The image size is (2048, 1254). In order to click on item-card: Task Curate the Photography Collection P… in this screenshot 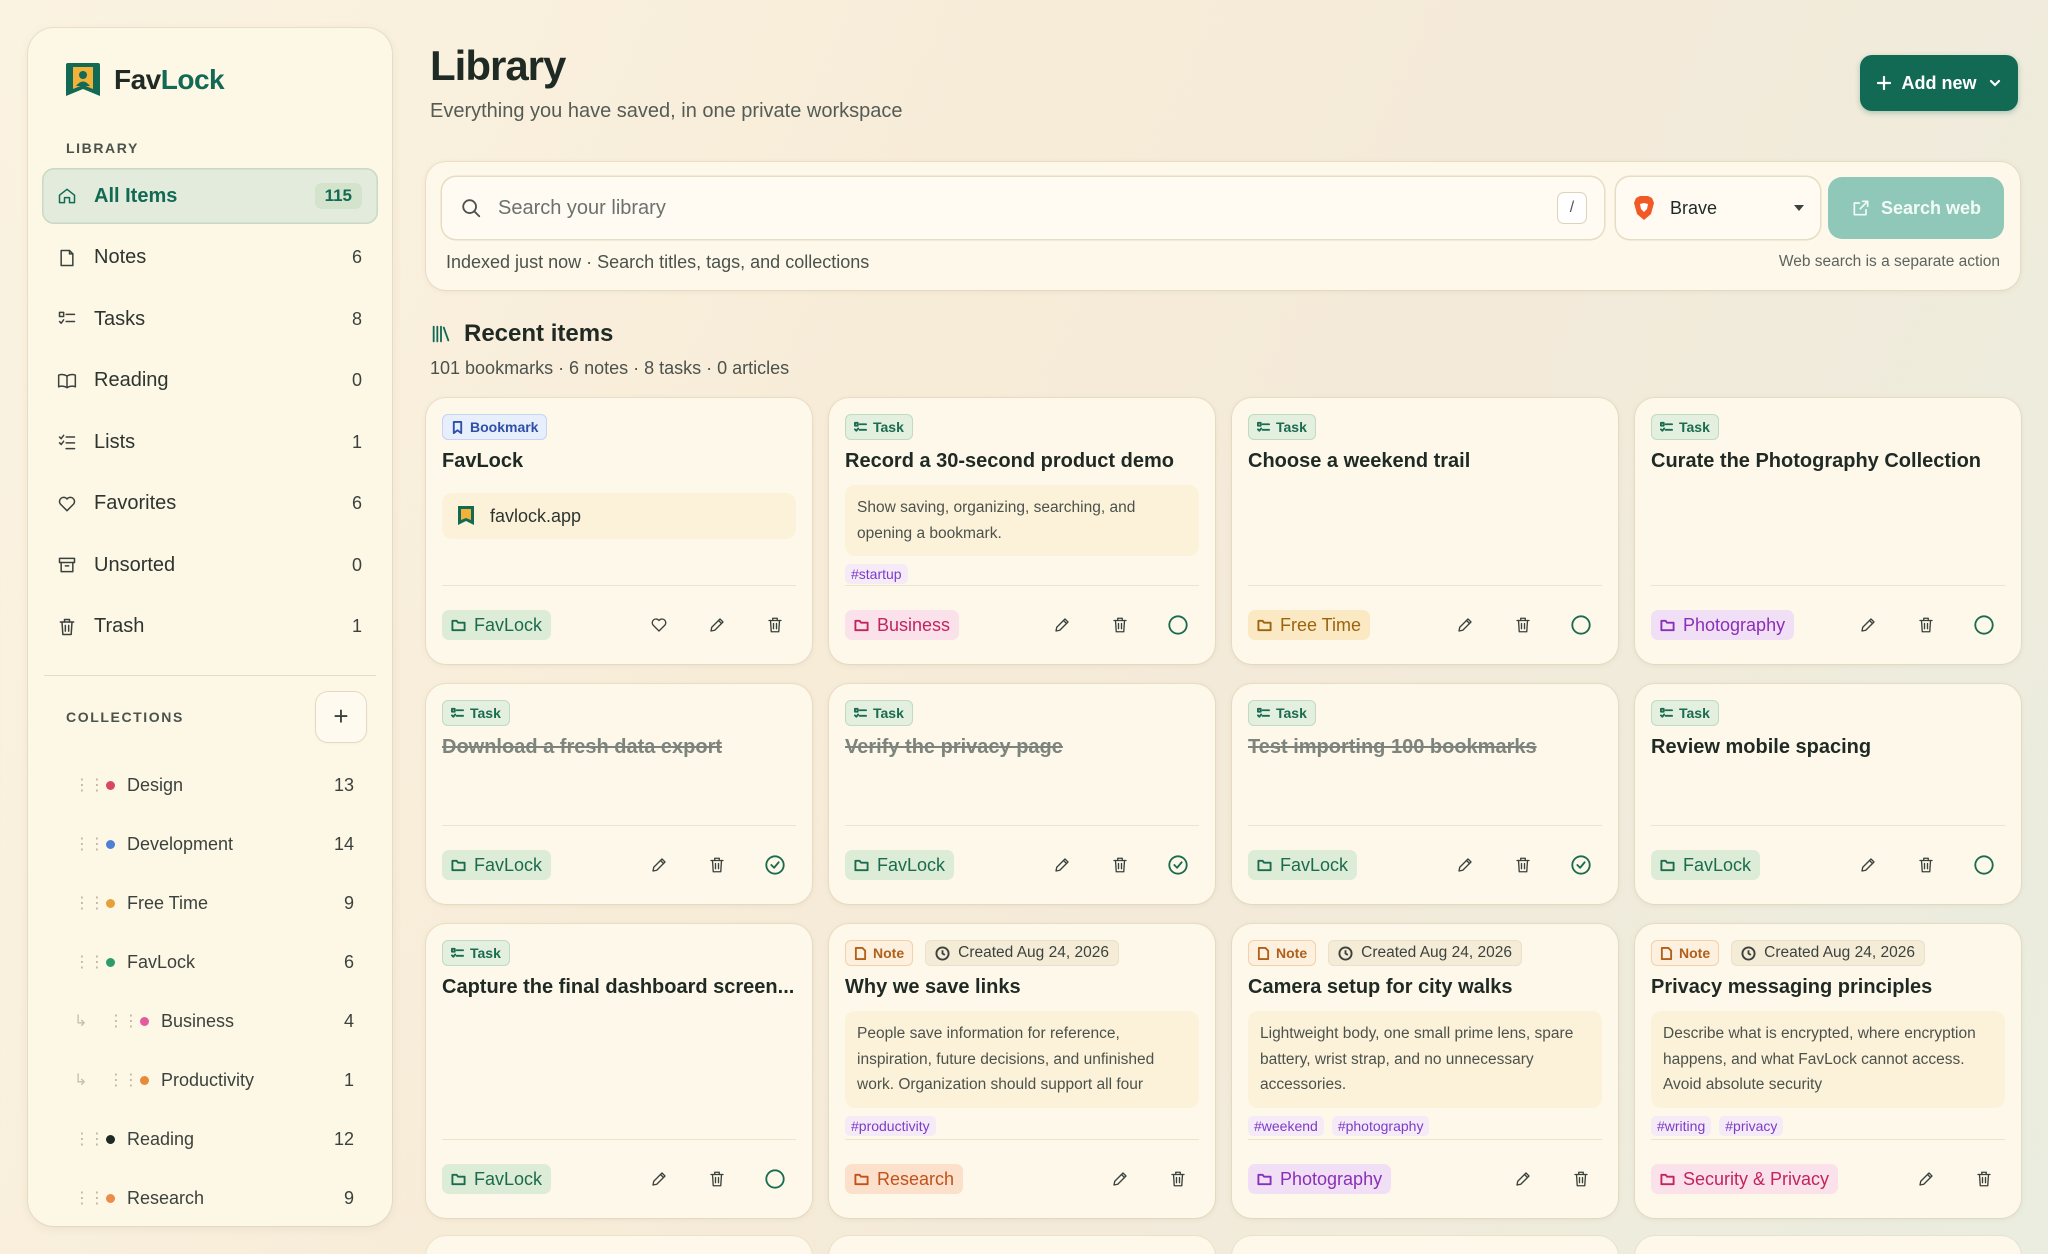, I will do `click(1828, 531)`.